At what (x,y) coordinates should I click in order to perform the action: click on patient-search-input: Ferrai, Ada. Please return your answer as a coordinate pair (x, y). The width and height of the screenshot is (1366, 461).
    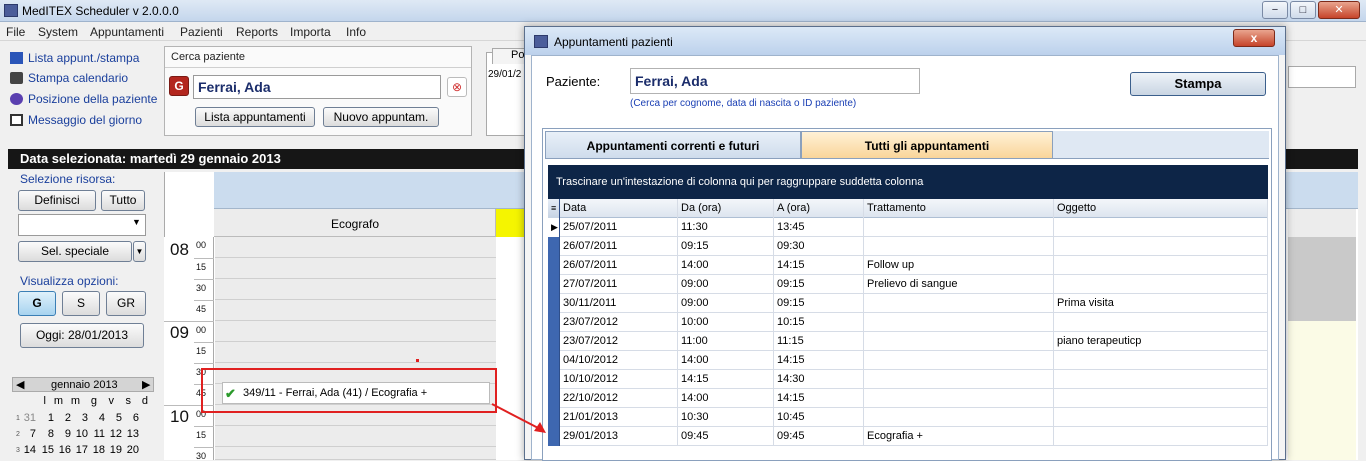
    Looking at the image, I should click on (317, 87).